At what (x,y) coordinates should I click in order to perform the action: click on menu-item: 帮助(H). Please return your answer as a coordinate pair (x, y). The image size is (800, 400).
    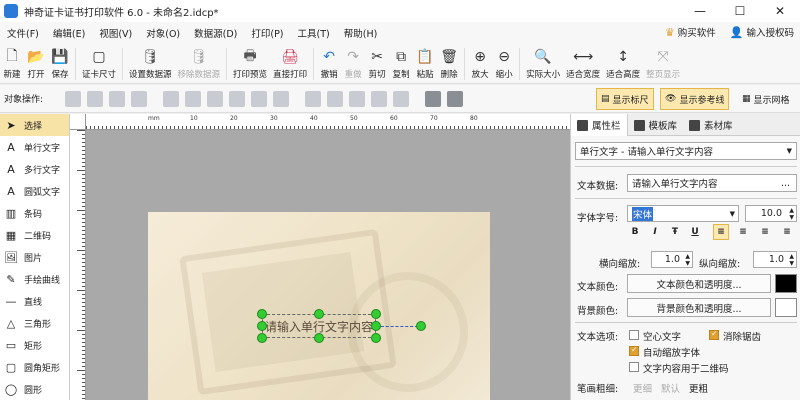
    Looking at the image, I should click on (361, 33).